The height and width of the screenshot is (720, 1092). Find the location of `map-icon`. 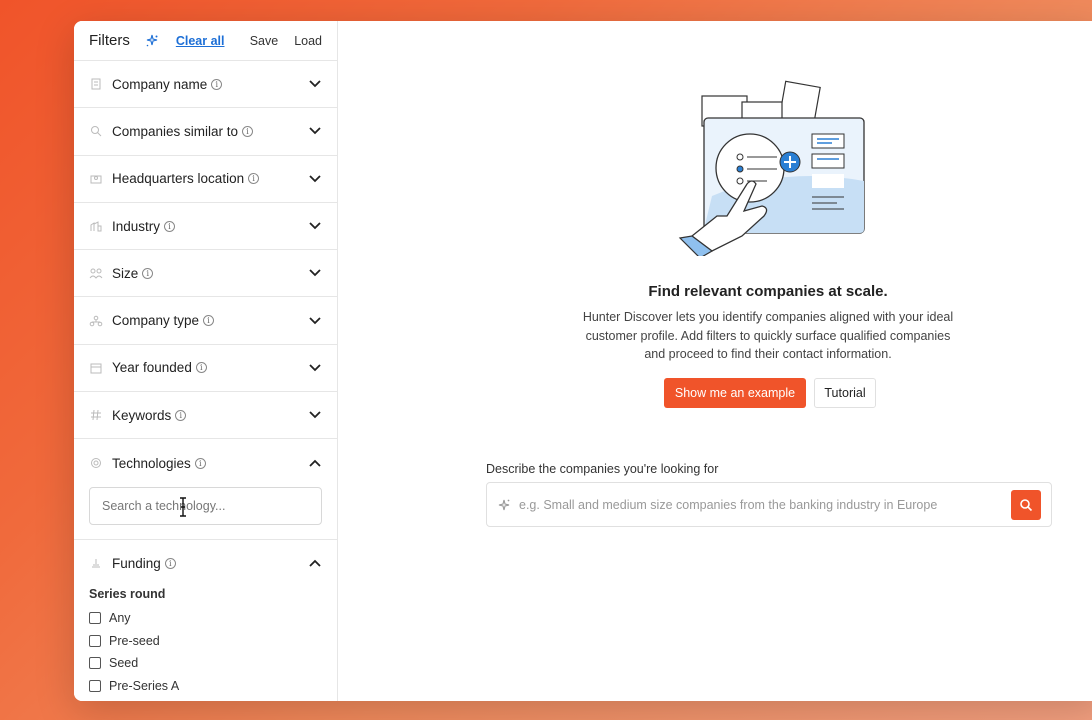

map-icon is located at coordinates (96, 179).